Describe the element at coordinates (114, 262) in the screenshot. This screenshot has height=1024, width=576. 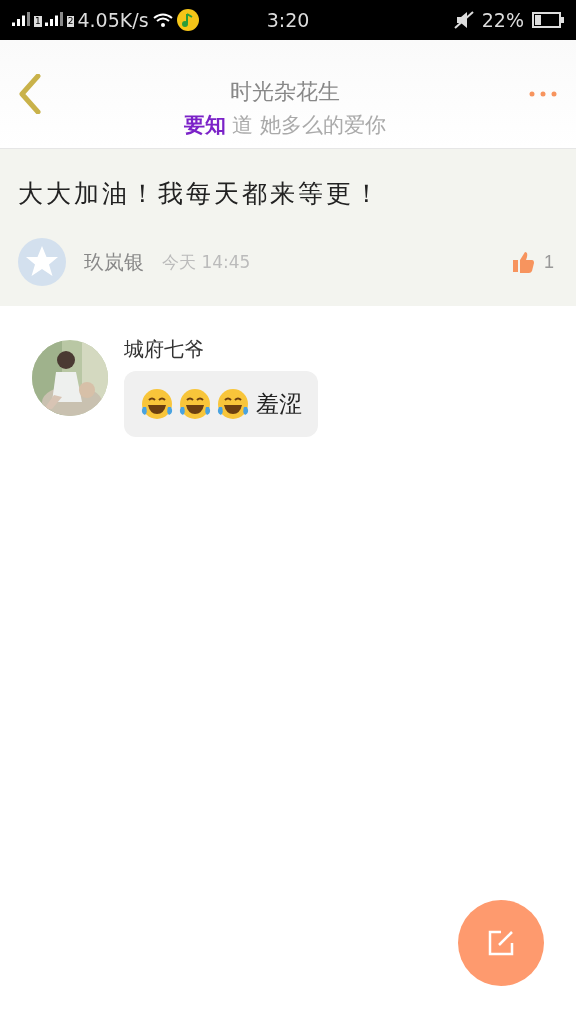
I see `author-name: 玖岚银` at that location.